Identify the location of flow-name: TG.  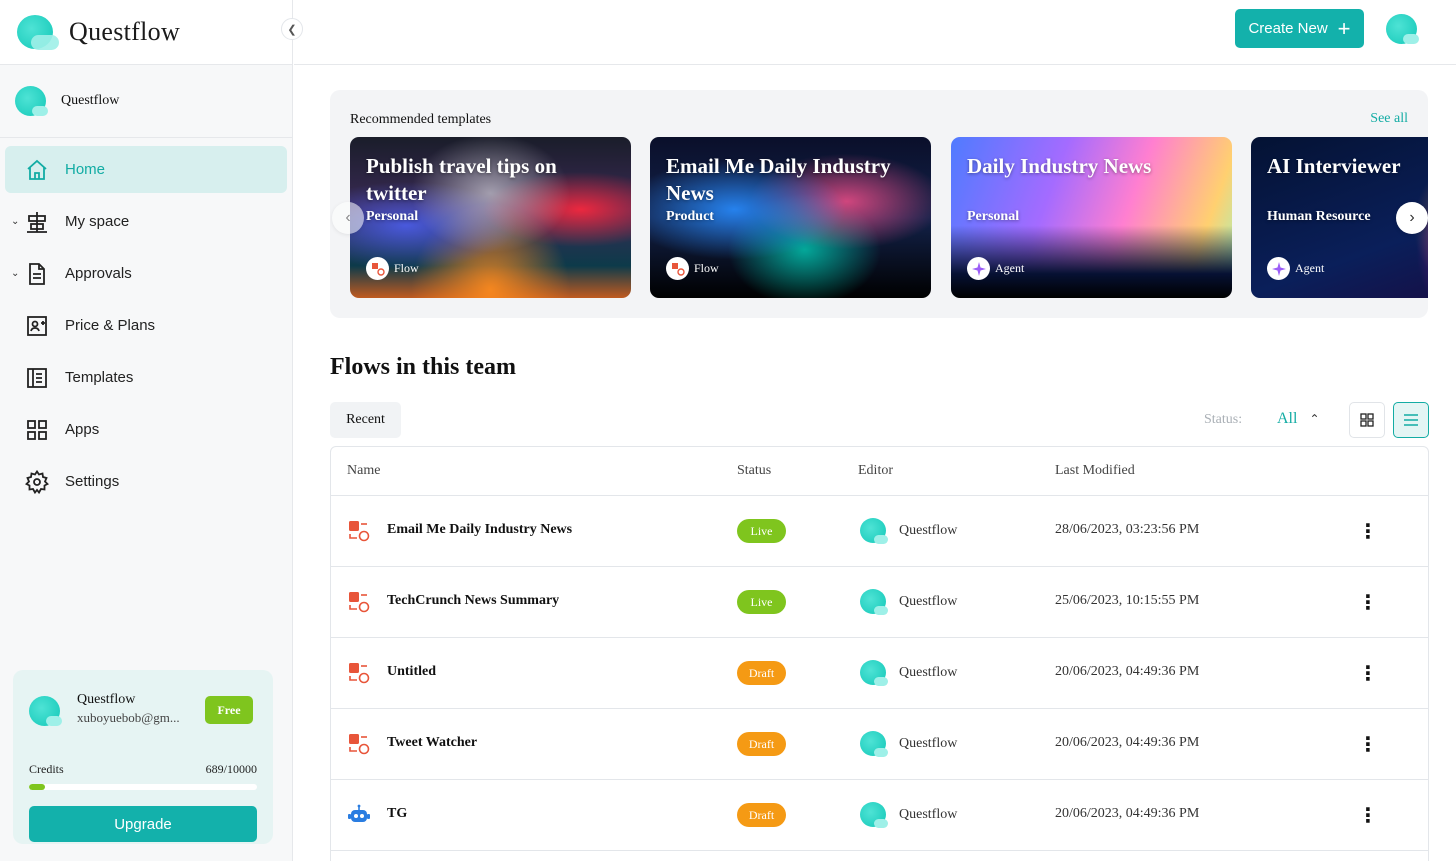
(397, 814).